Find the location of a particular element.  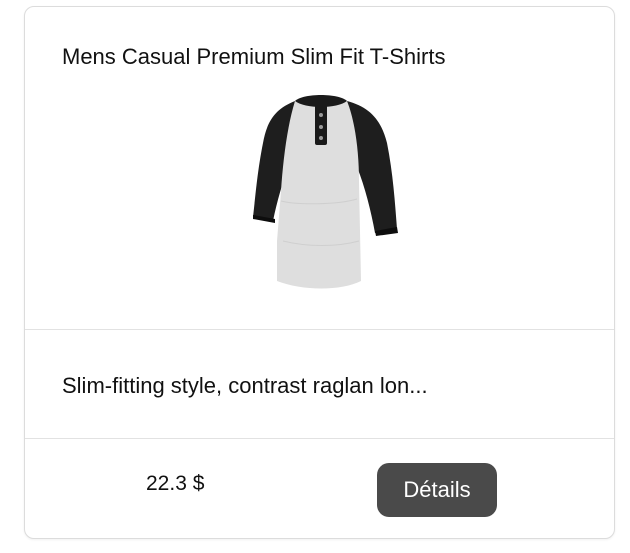

product-title: Mens Casual Premium Slim Fit T-Shirts is located at coordinates (254, 56).